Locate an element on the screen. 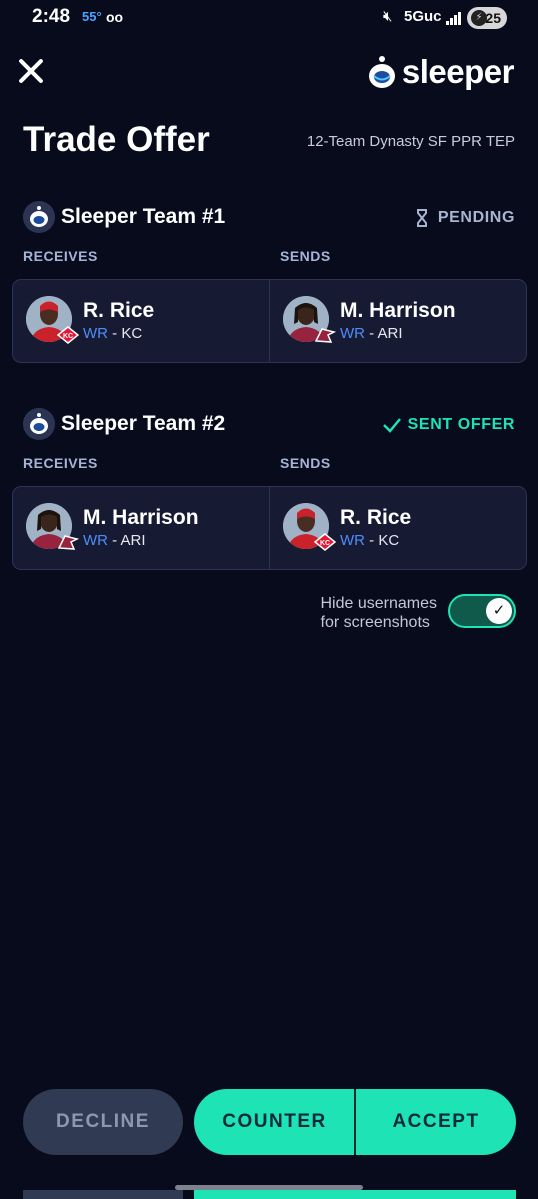 The width and height of the screenshot is (538, 1199). team-header-2: Sleeper Team #2 SENT OFFER is located at coordinates (269, 425).